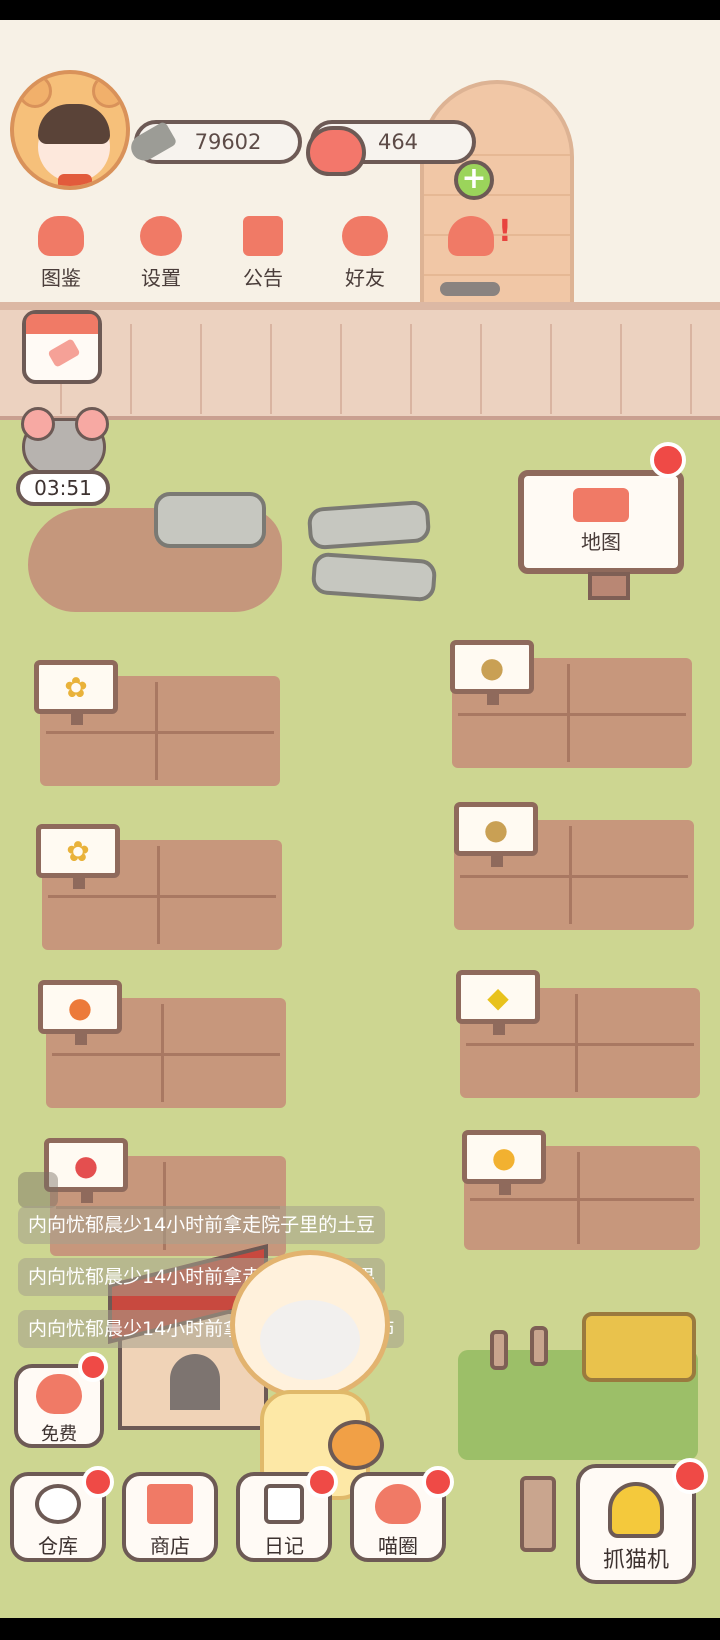 The image size is (720, 1640). I want to click on chat-toggle-button, so click(38, 1190).